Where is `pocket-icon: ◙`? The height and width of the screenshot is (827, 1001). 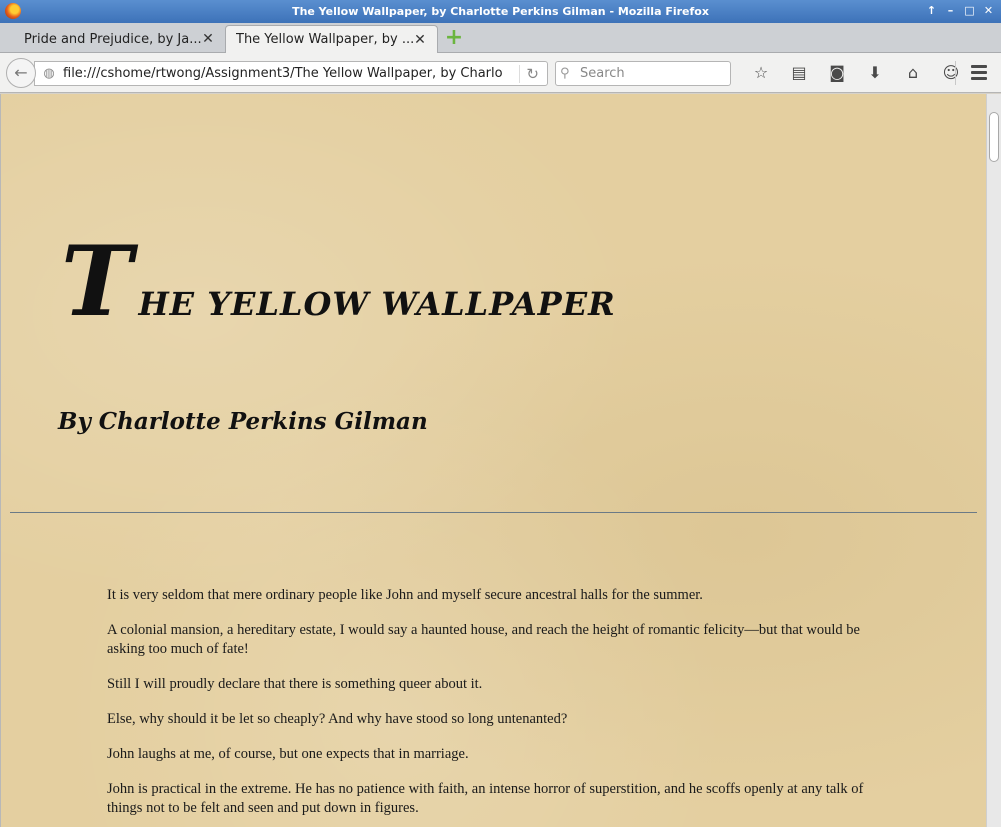
pocket-icon: ◙ is located at coordinates (837, 73).